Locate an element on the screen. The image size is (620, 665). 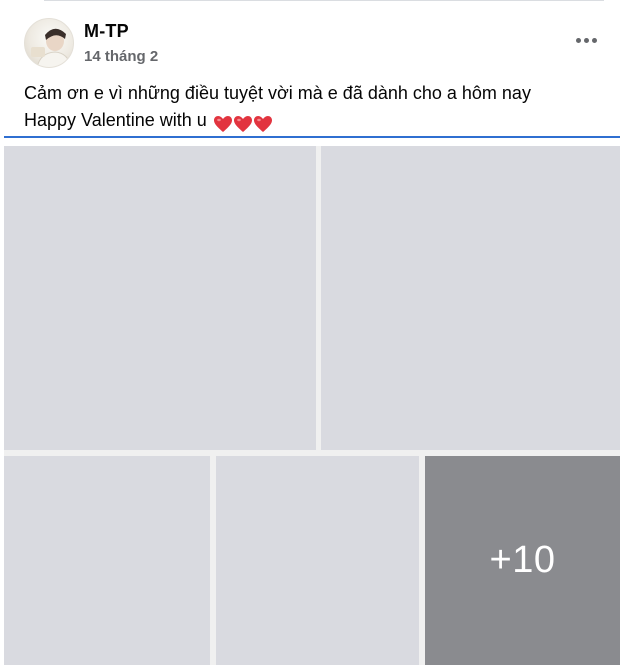
post-header: M-TP 14 tháng 2 is located at coordinates (310, 42).